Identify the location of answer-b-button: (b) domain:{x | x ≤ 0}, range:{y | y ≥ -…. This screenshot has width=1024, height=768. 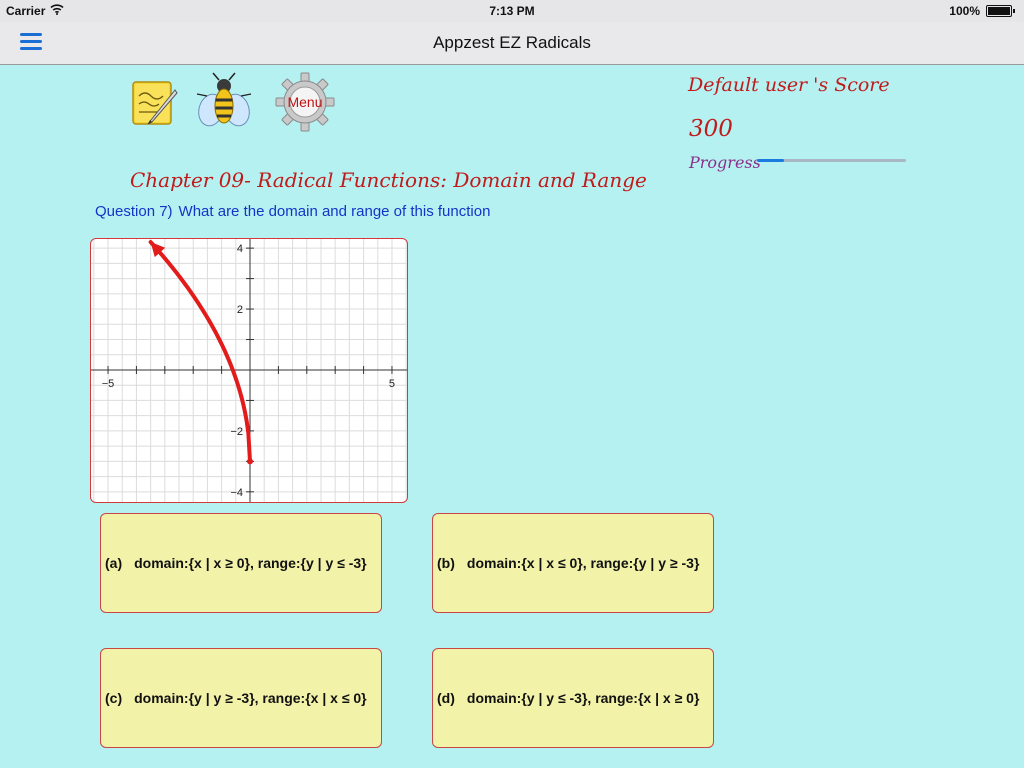
(573, 563).